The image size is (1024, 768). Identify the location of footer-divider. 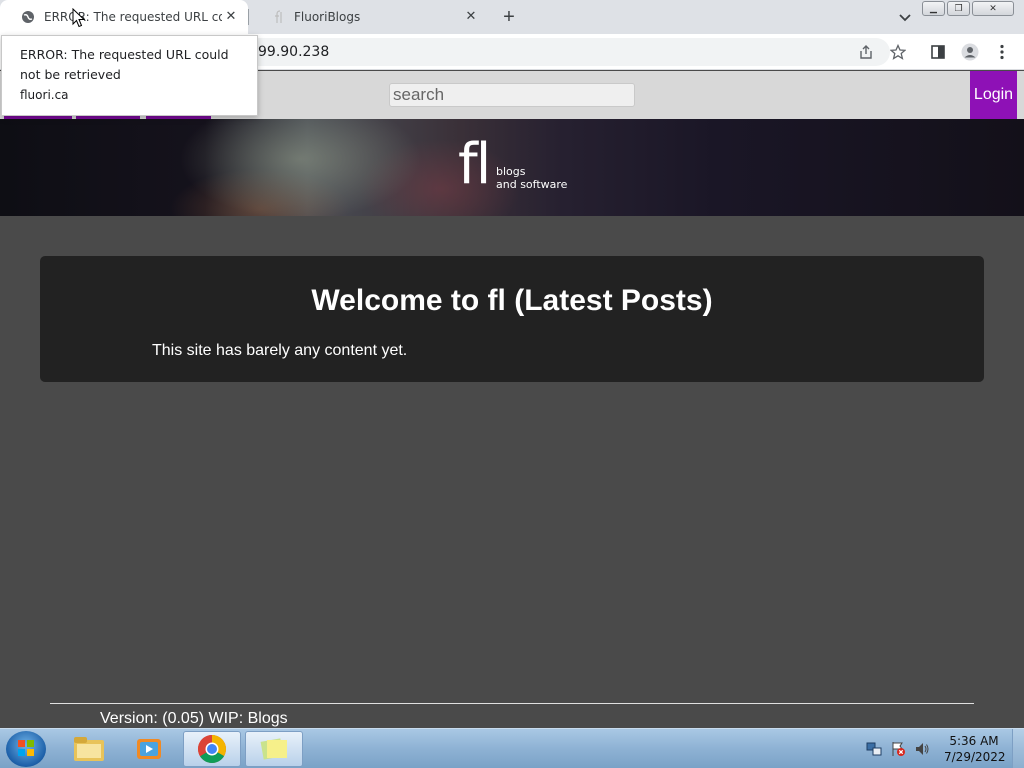
(512, 703).